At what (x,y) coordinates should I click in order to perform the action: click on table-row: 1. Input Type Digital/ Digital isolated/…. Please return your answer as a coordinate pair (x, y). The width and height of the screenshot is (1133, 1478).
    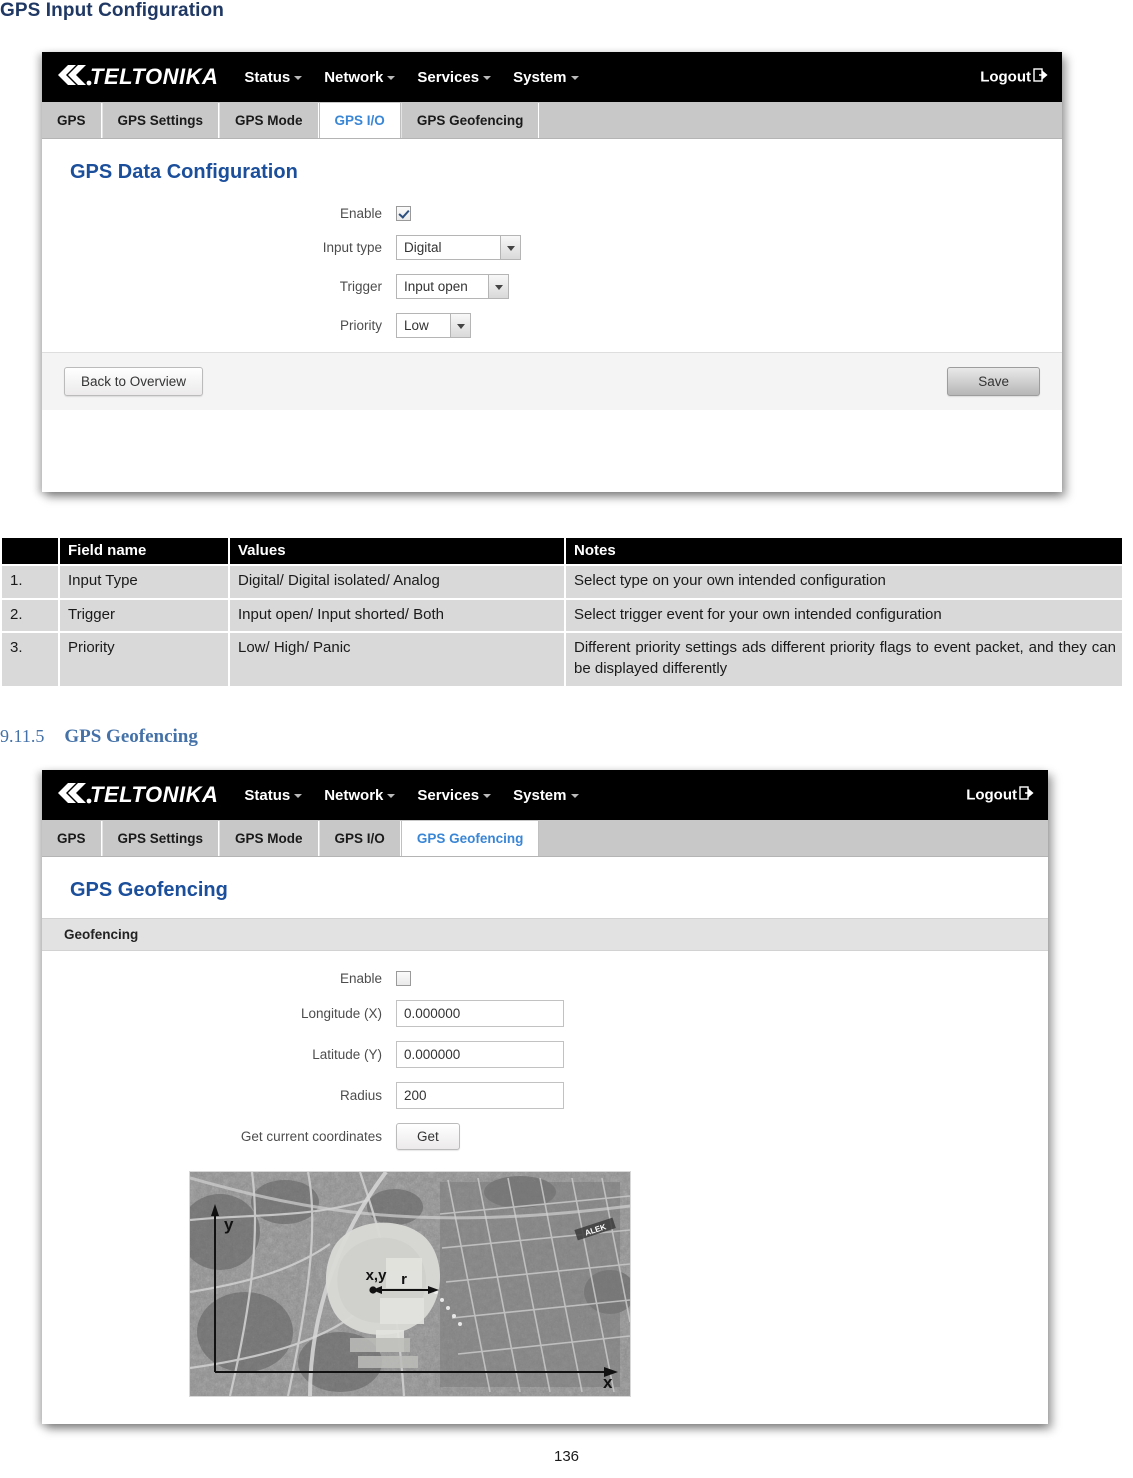
    Looking at the image, I should click on (562, 582).